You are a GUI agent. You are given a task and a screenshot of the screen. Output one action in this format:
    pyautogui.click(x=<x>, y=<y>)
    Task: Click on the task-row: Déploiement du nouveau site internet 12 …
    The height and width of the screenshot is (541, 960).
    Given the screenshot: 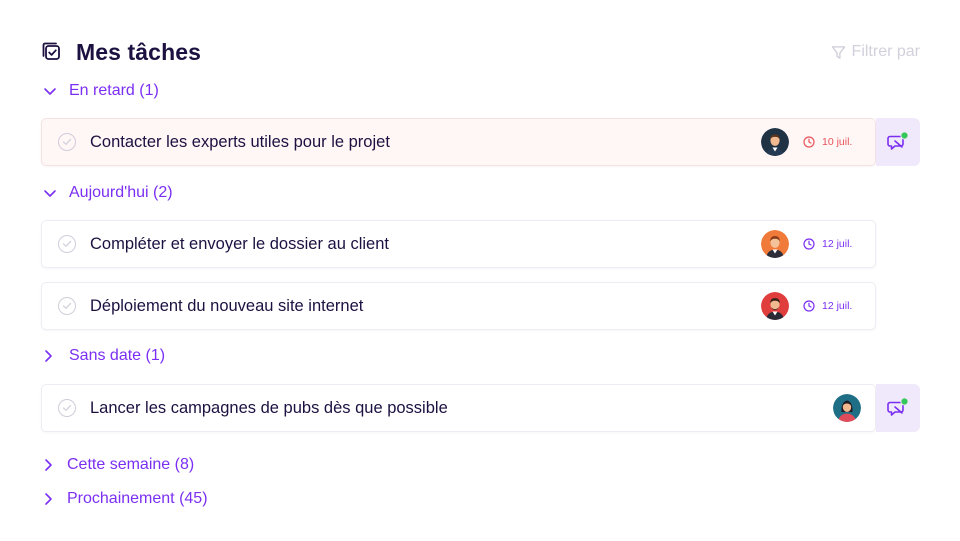 What is the action you would take?
    pyautogui.click(x=458, y=306)
    